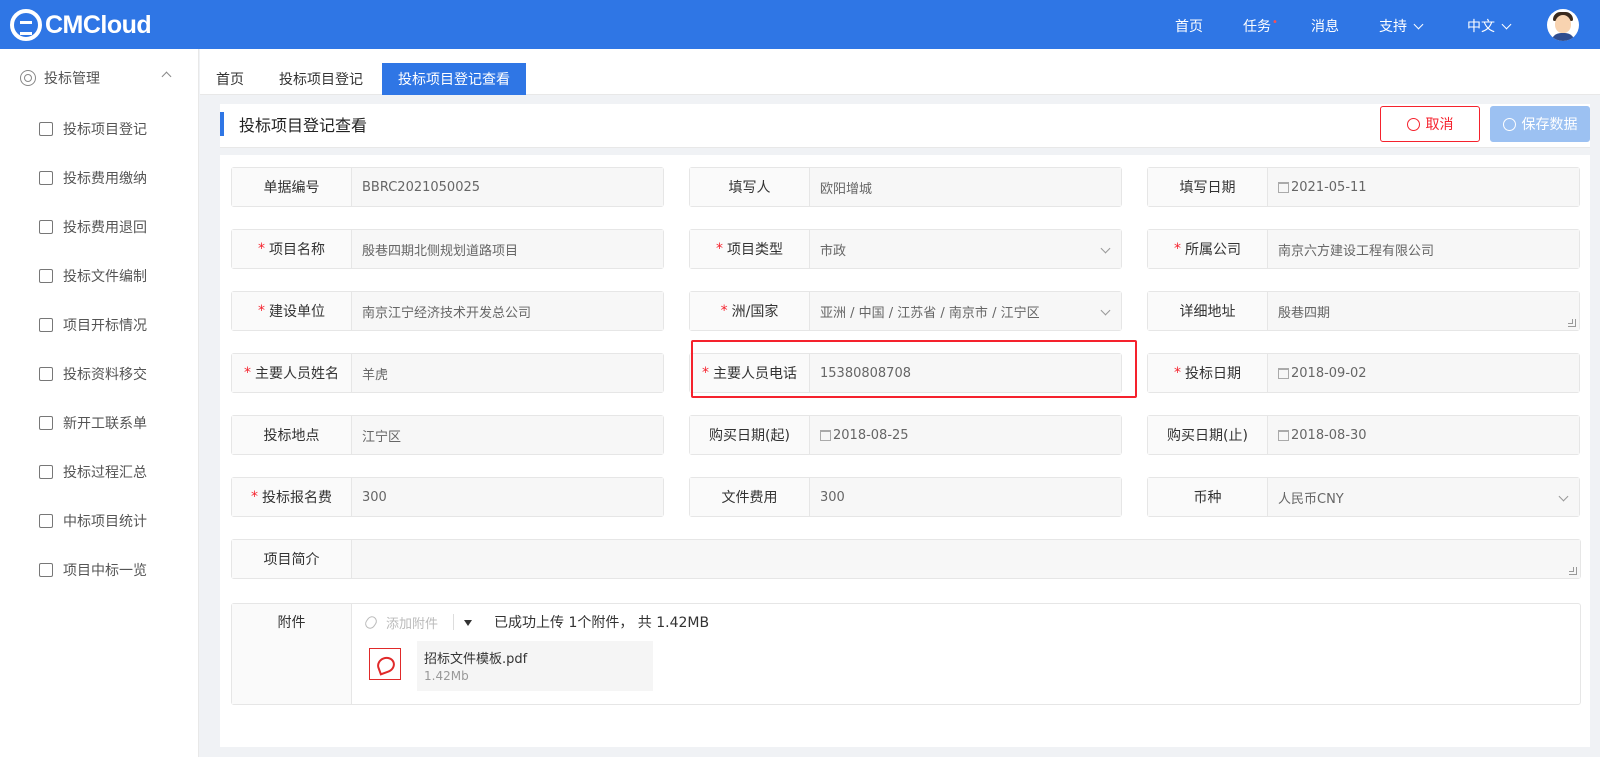 Image resolution: width=1600 pixels, height=757 pixels. Describe the element at coordinates (507, 249) in the screenshot. I see `project-name-input: 殷巷四期北侧规划道路项目` at that location.